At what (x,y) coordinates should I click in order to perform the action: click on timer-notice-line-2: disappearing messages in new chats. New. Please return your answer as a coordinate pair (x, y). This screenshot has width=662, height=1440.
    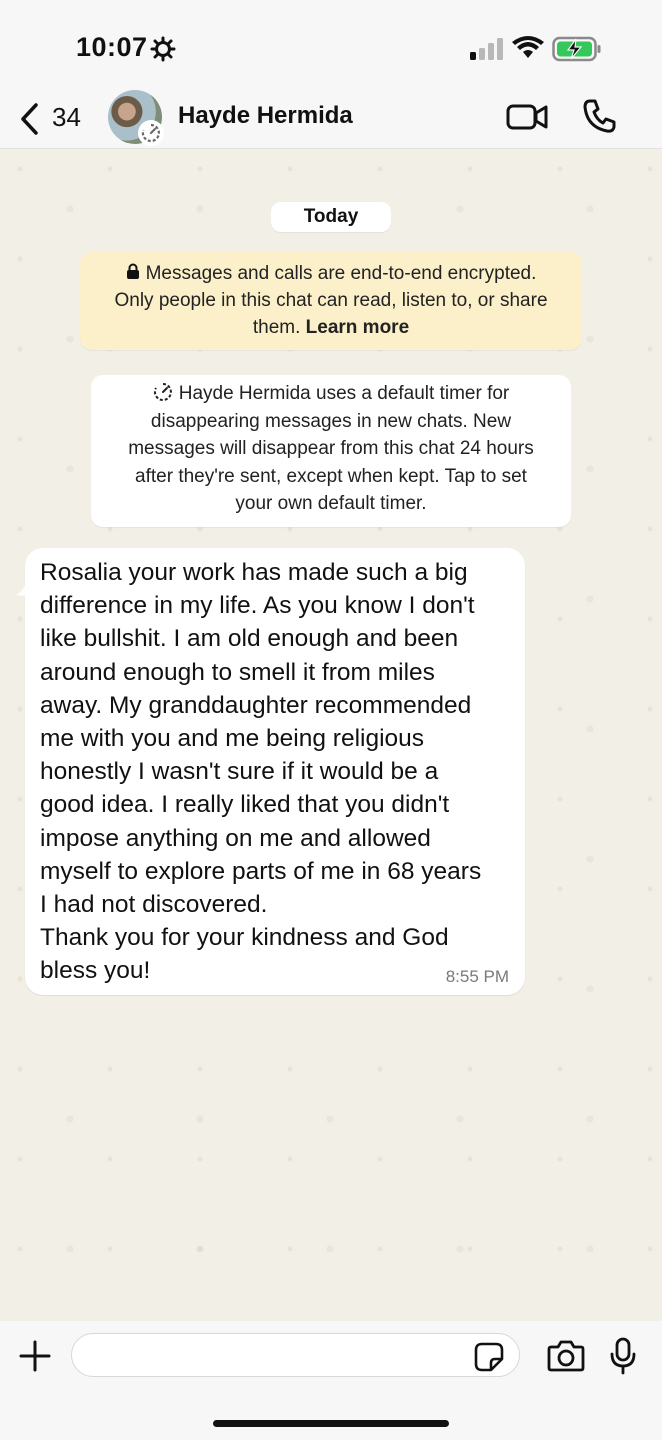
    Looking at the image, I should click on (331, 421).